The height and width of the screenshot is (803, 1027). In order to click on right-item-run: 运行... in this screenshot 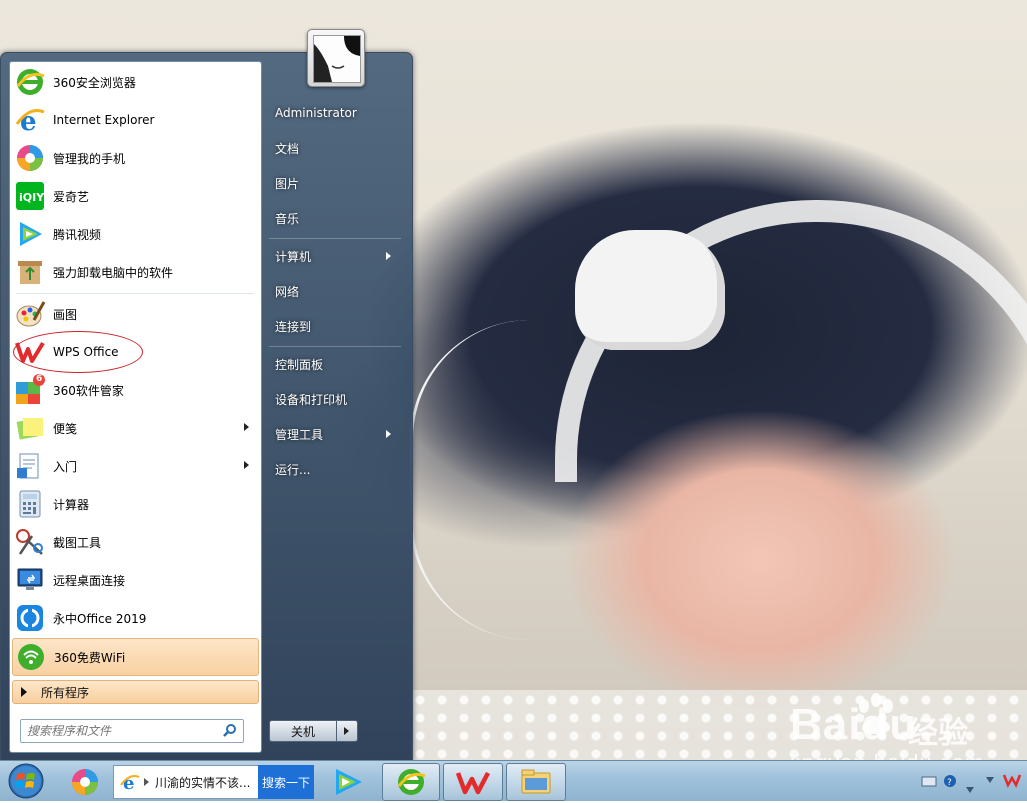, I will do `click(335, 469)`.